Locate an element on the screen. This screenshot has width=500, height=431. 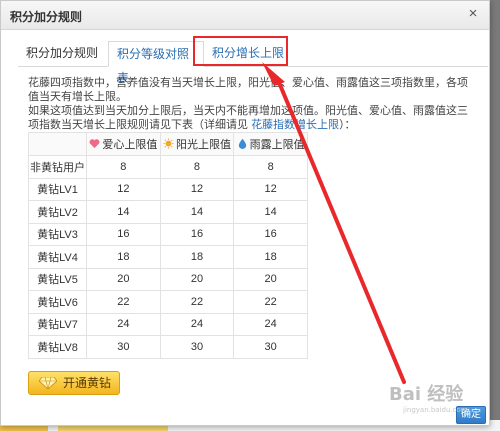
table-header-love: 爱心上限值 is located at coordinates (123, 144).